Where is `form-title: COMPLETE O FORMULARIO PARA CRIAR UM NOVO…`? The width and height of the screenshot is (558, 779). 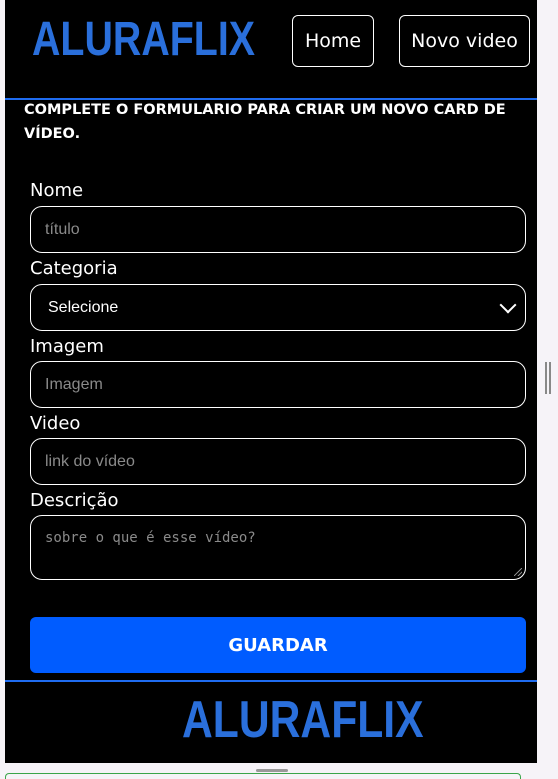 form-title: COMPLETE O FORMULARIO PARA CRIAR UM NOVO… is located at coordinates (265, 122).